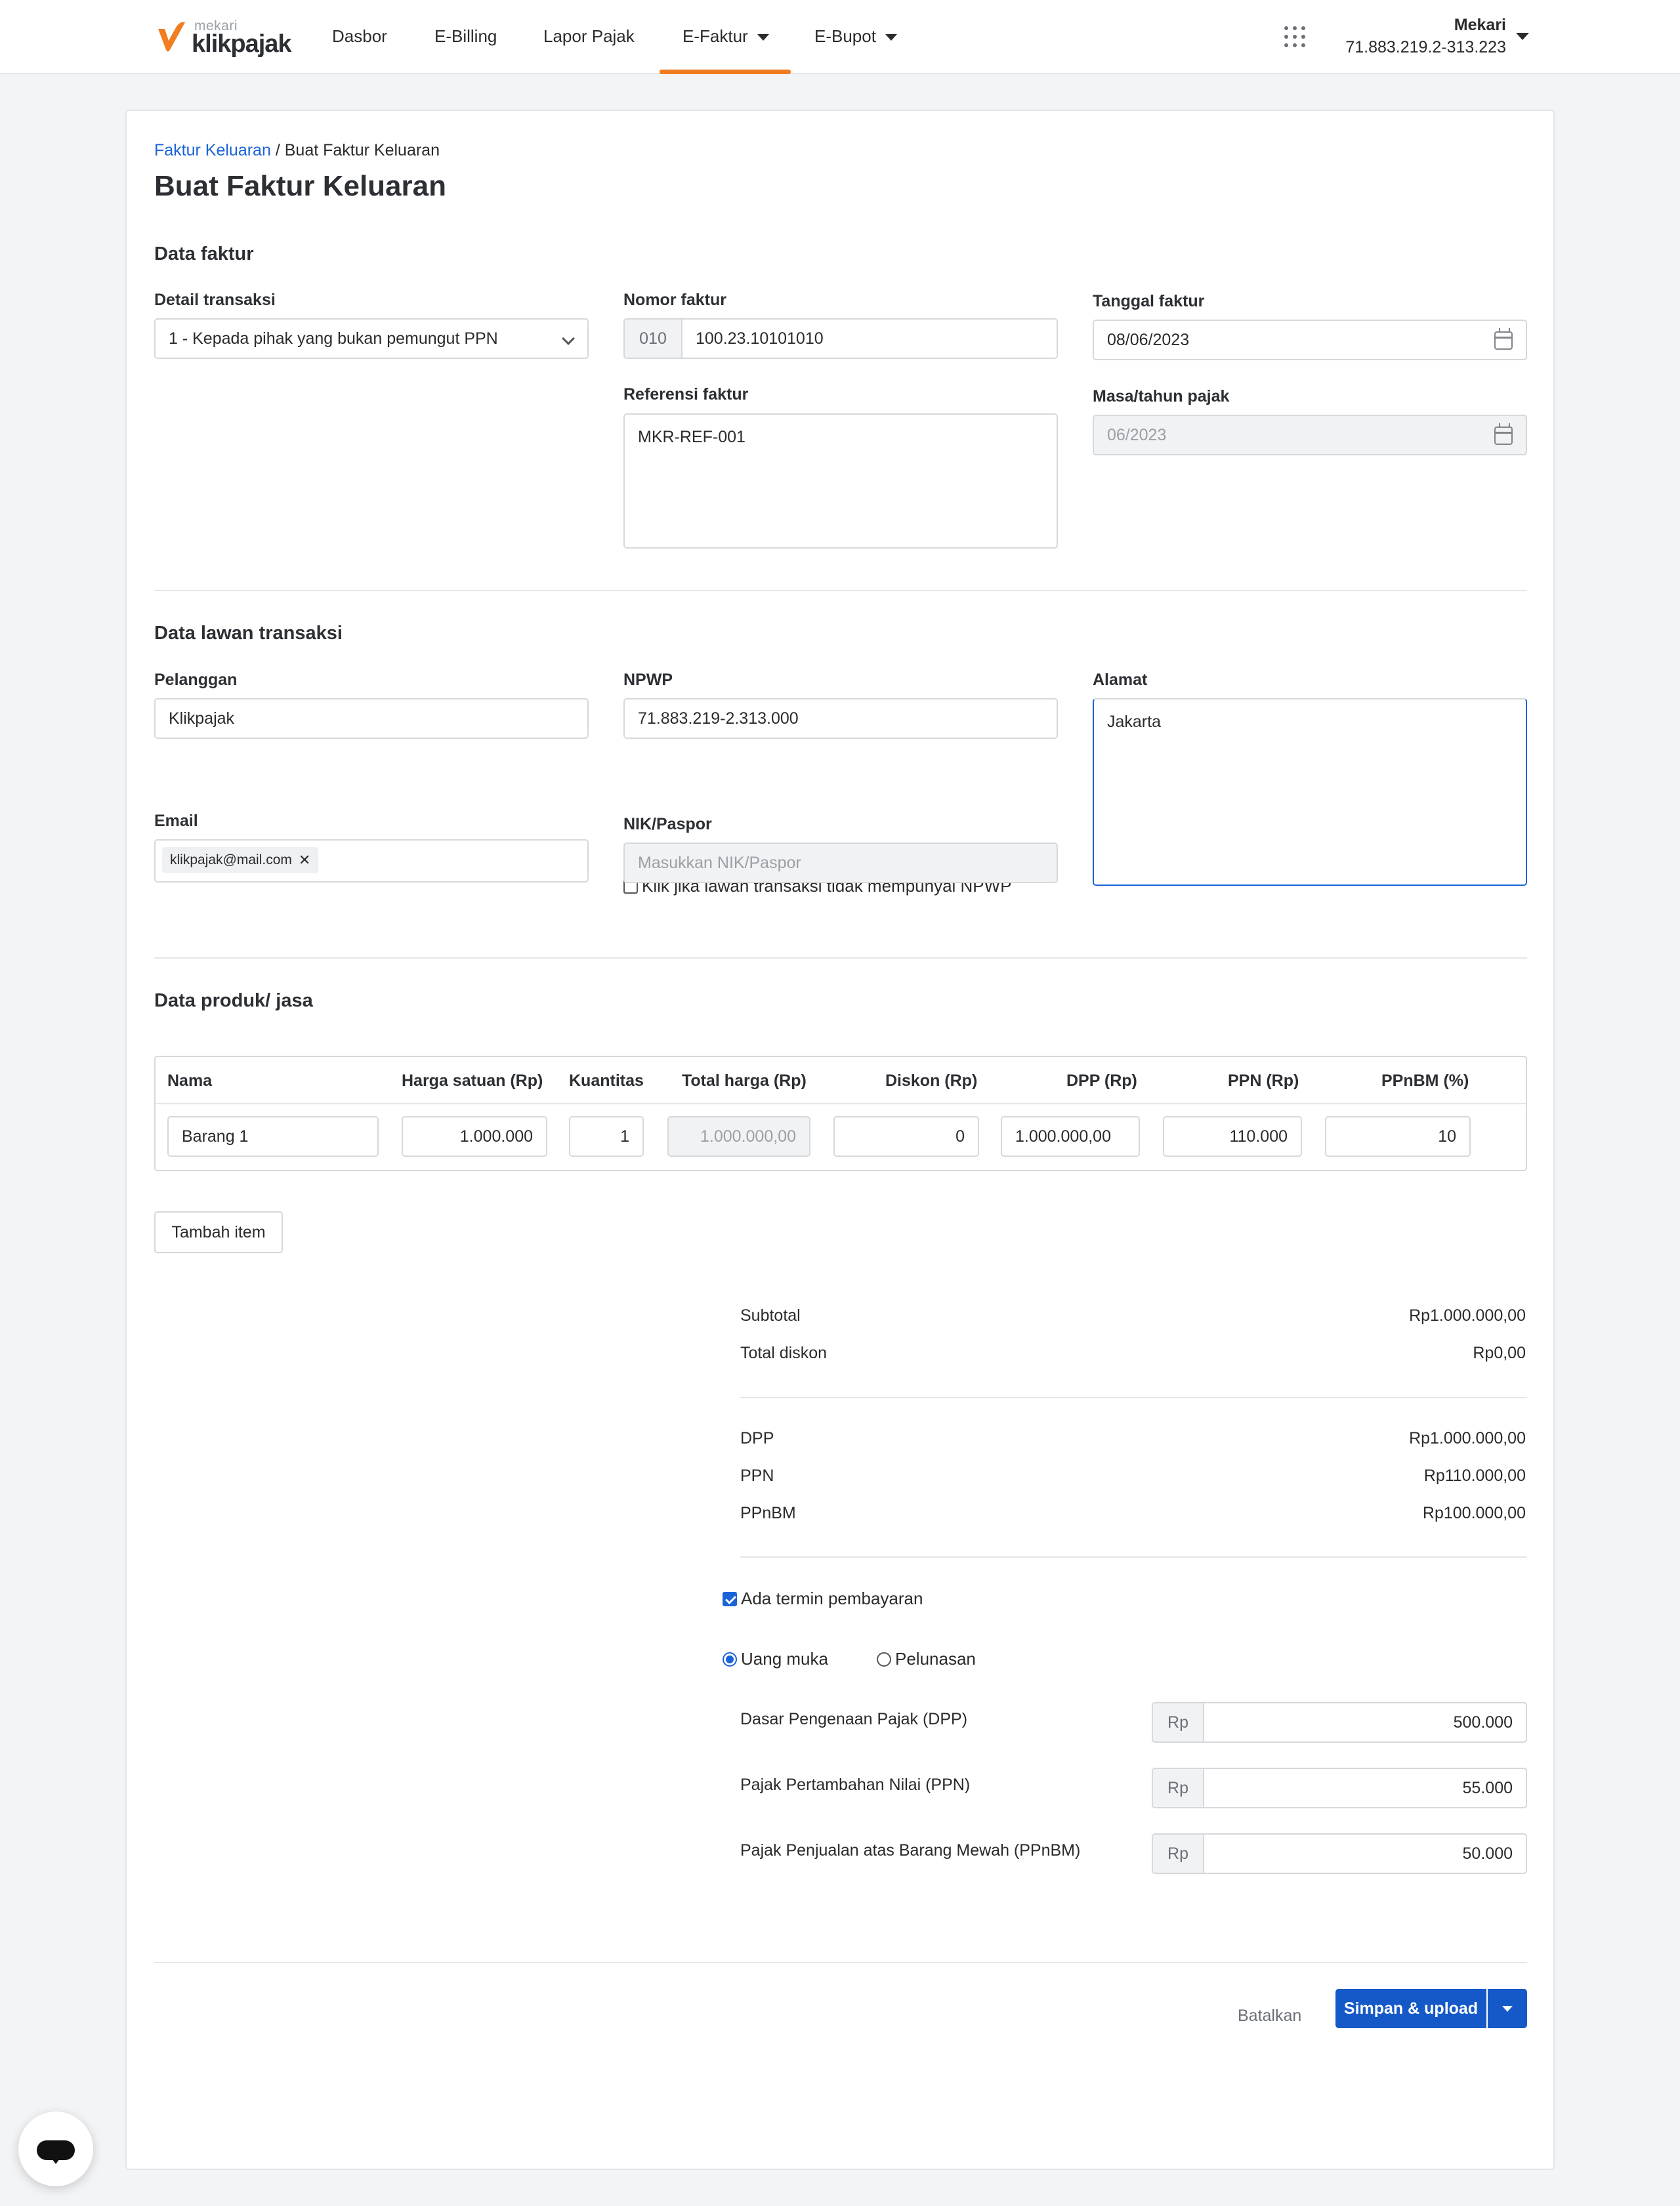  Describe the element at coordinates (1148, 339) in the screenshot. I see `tanggal-faktur-value: 08/06/2023` at that location.